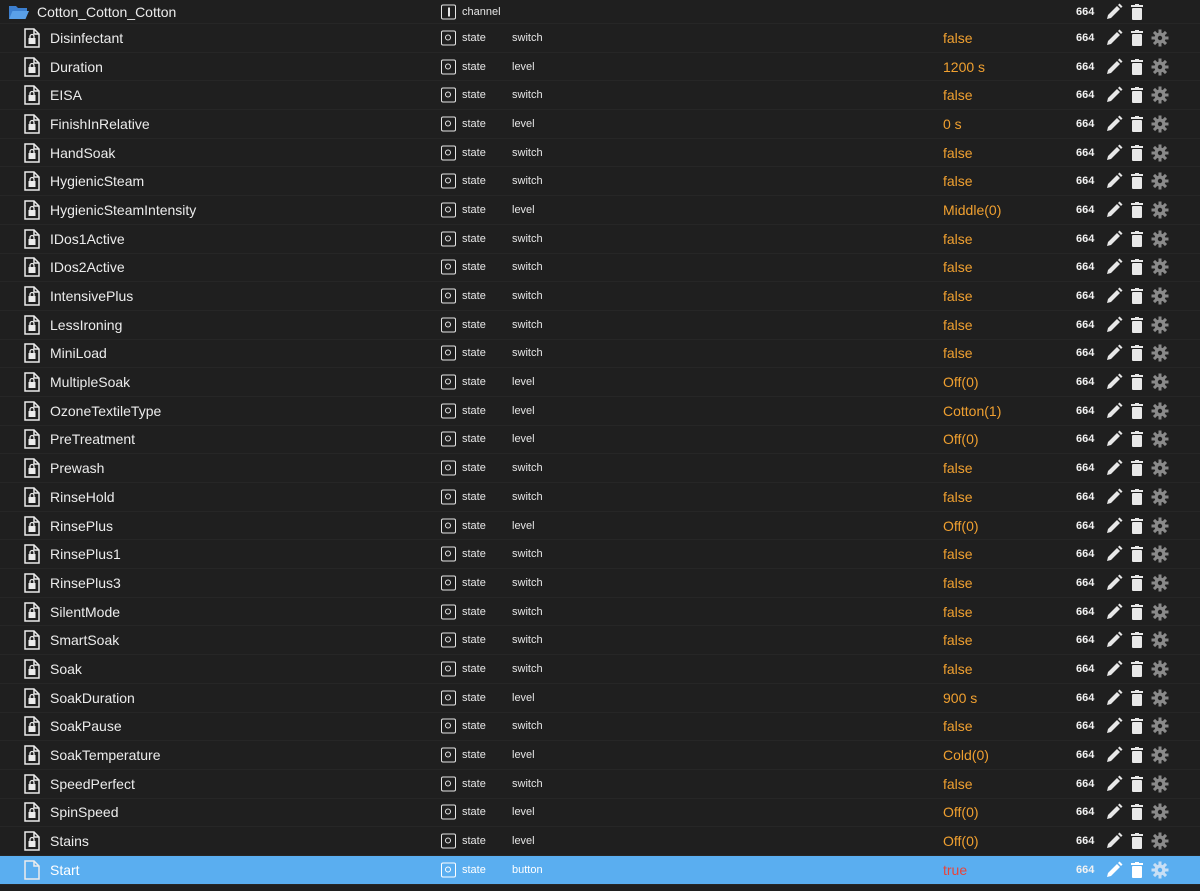 This screenshot has height=891, width=1200. Describe the element at coordinates (600, 124) in the screenshot. I see `state-row: FinishInRelative state level 0 s 664` at that location.